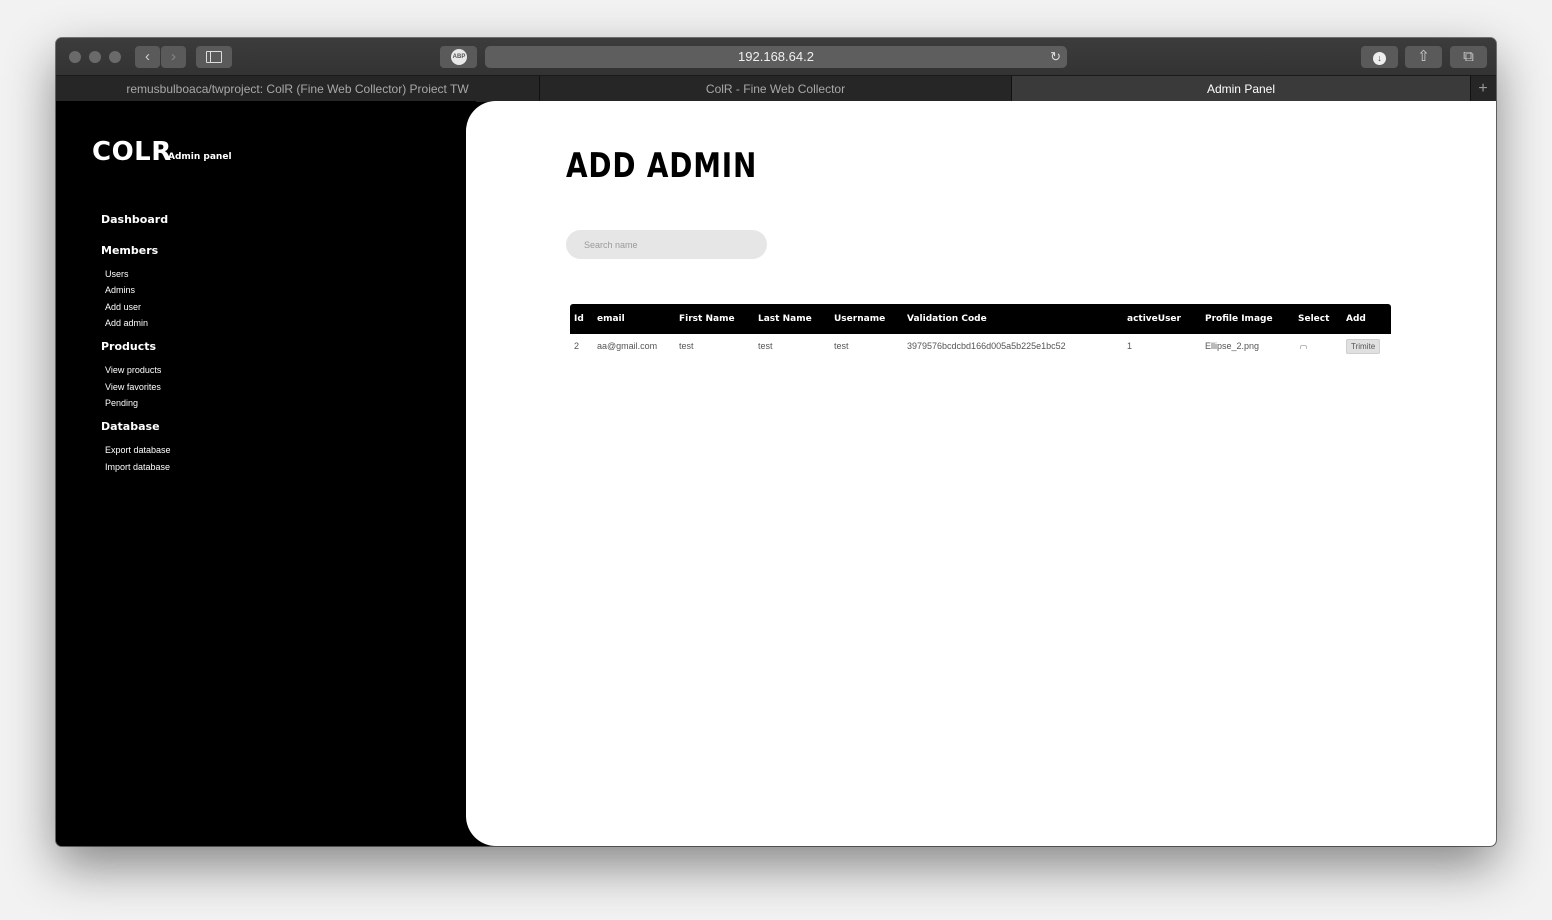 The image size is (1552, 920). Describe the element at coordinates (986, 346) in the screenshot. I see `cell-validation-code: 3979576bcdcbd166d005a5b225e1bc52` at that location.